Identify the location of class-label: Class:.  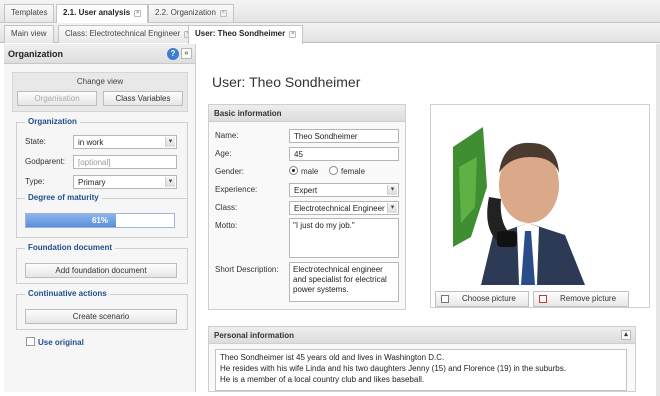
(226, 207).